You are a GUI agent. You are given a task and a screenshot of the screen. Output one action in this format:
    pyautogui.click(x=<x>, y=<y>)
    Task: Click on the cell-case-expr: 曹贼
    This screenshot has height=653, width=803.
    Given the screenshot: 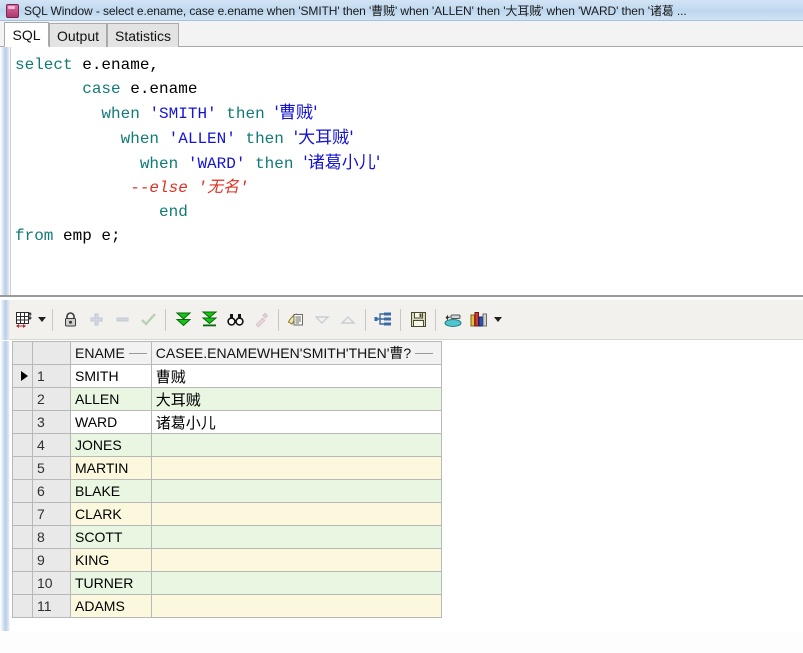 What is the action you would take?
    pyautogui.click(x=296, y=376)
    